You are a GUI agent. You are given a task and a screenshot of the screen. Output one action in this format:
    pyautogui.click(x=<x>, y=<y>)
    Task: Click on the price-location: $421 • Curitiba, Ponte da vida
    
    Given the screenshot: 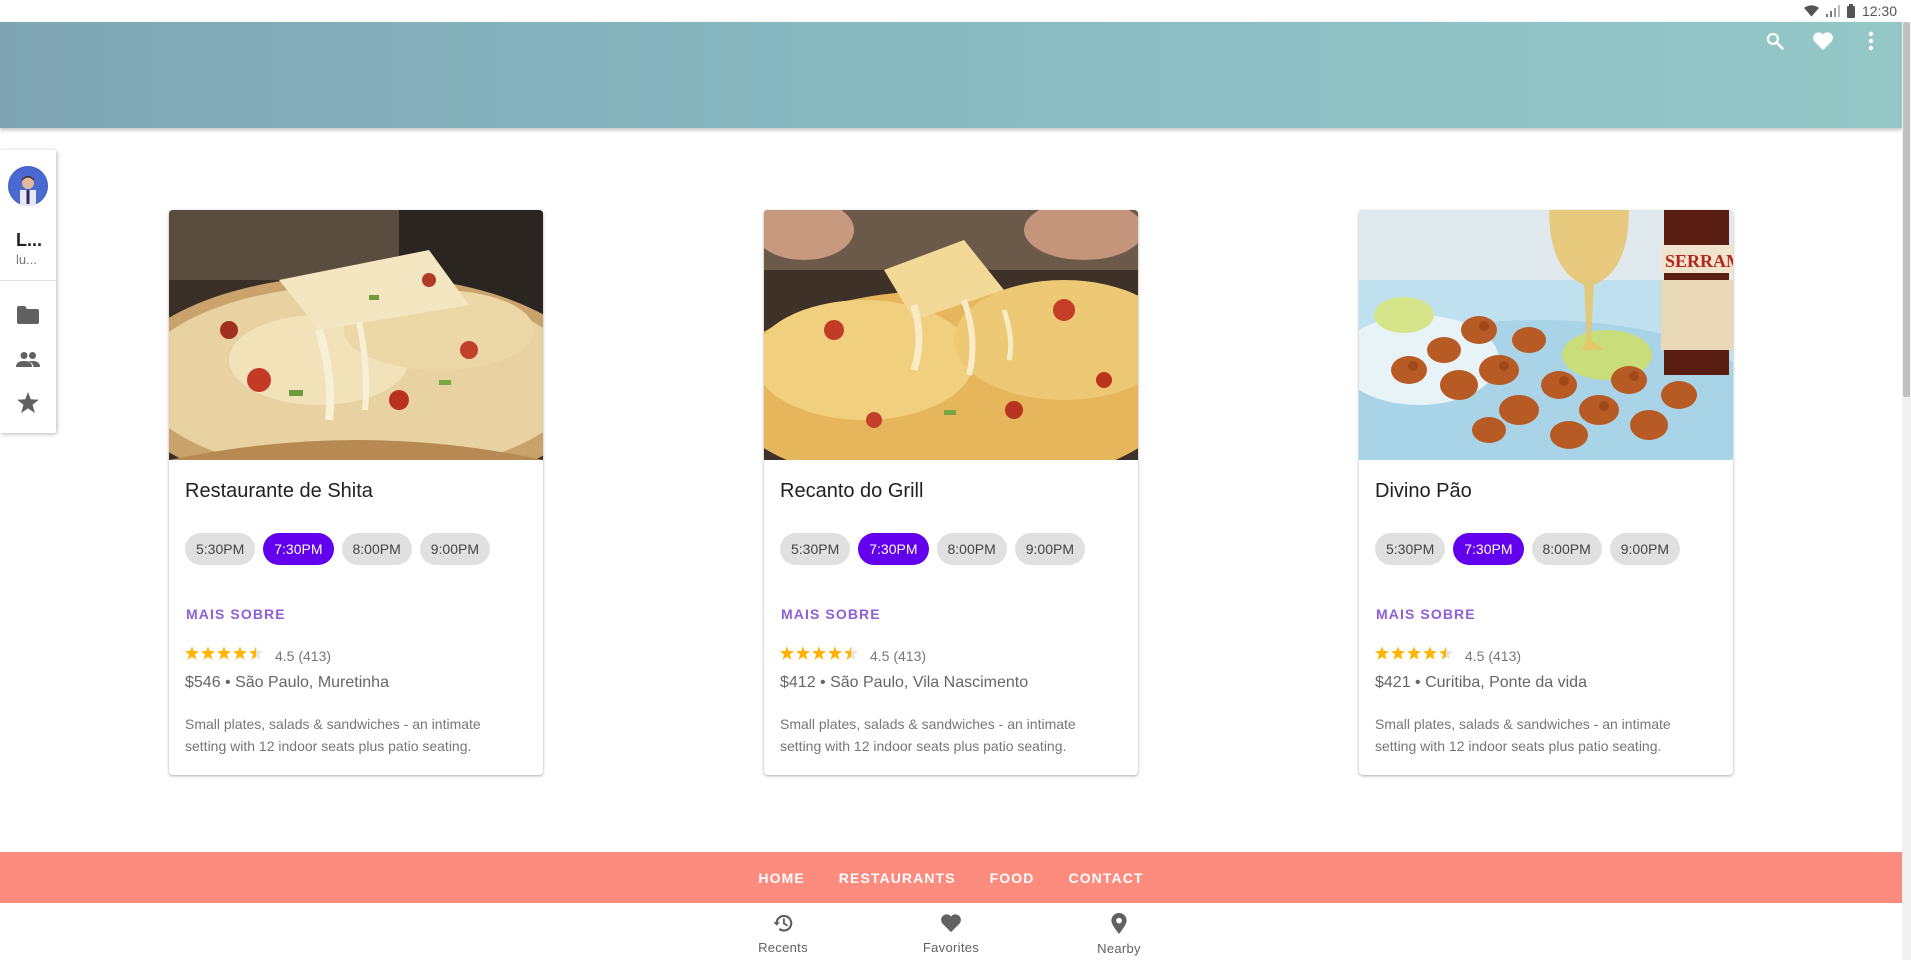 What is the action you would take?
    pyautogui.click(x=1481, y=682)
    